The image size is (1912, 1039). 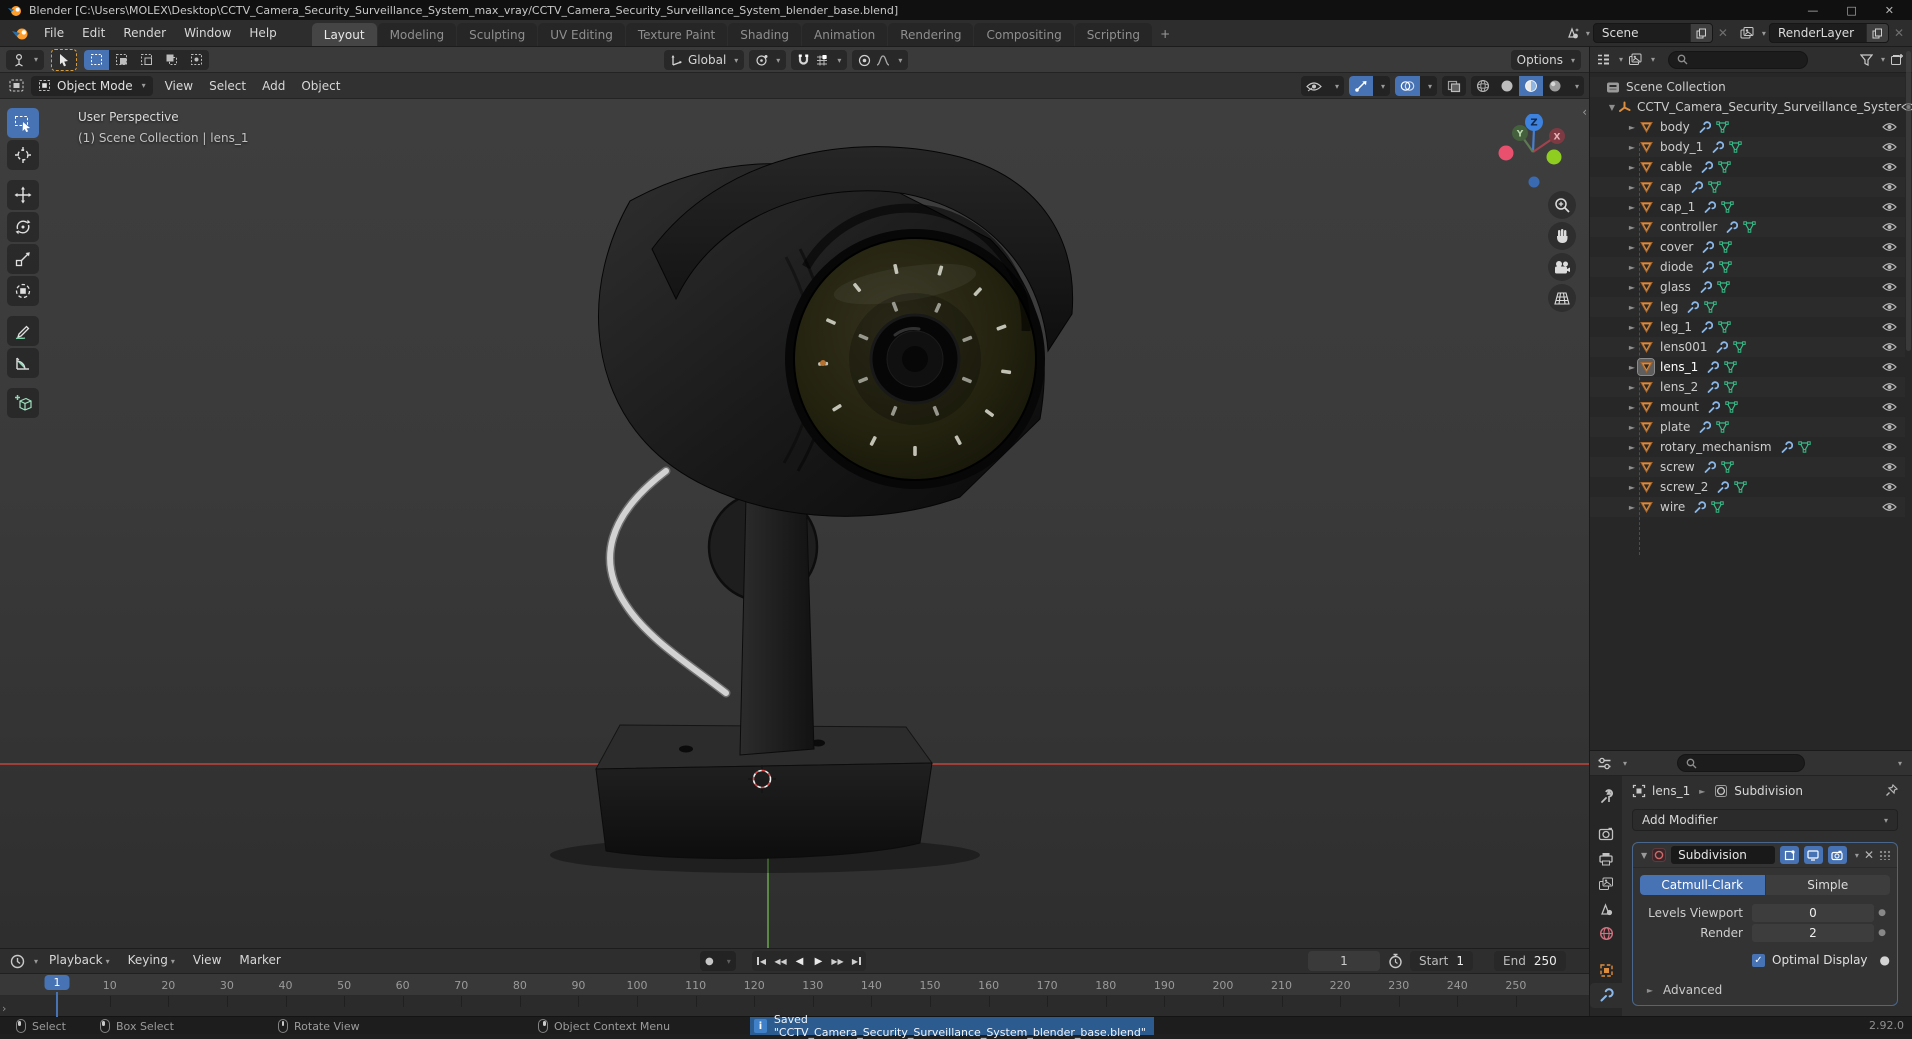 What do you see at coordinates (344, 34) in the screenshot?
I see `workspace-tab-layout: Layout` at bounding box center [344, 34].